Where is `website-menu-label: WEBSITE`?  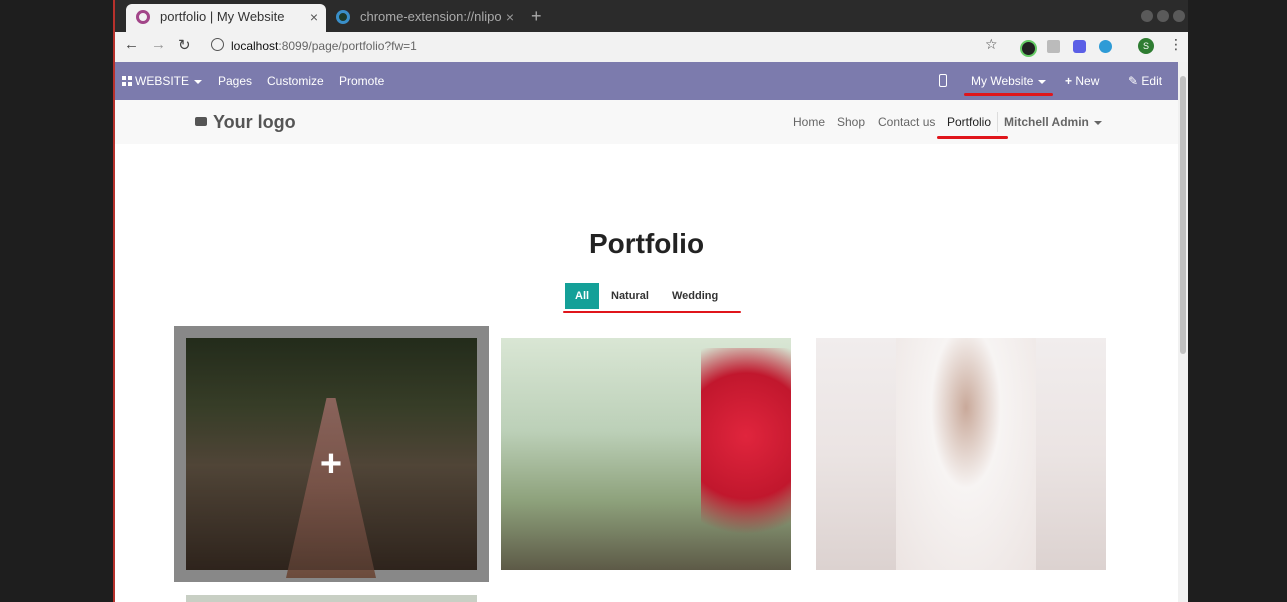
website-menu-label: WEBSITE is located at coordinates (162, 81).